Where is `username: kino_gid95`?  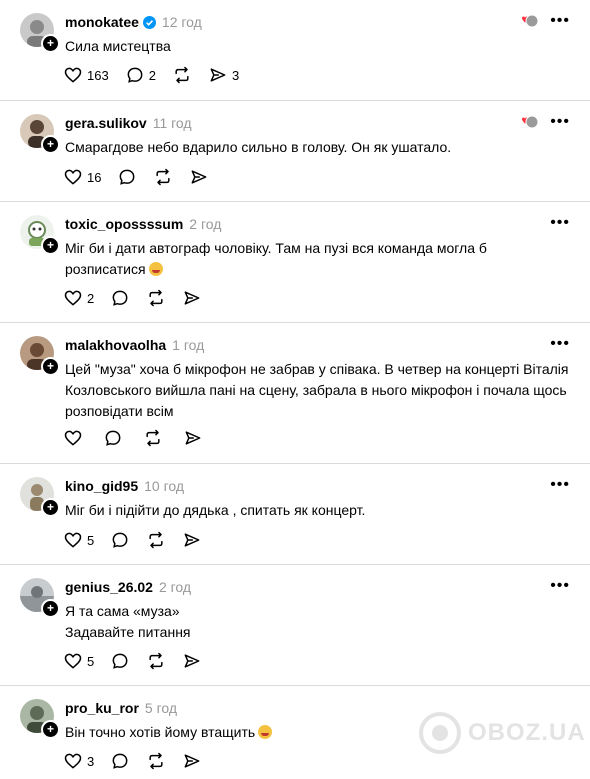 username: kino_gid95 is located at coordinates (101, 486).